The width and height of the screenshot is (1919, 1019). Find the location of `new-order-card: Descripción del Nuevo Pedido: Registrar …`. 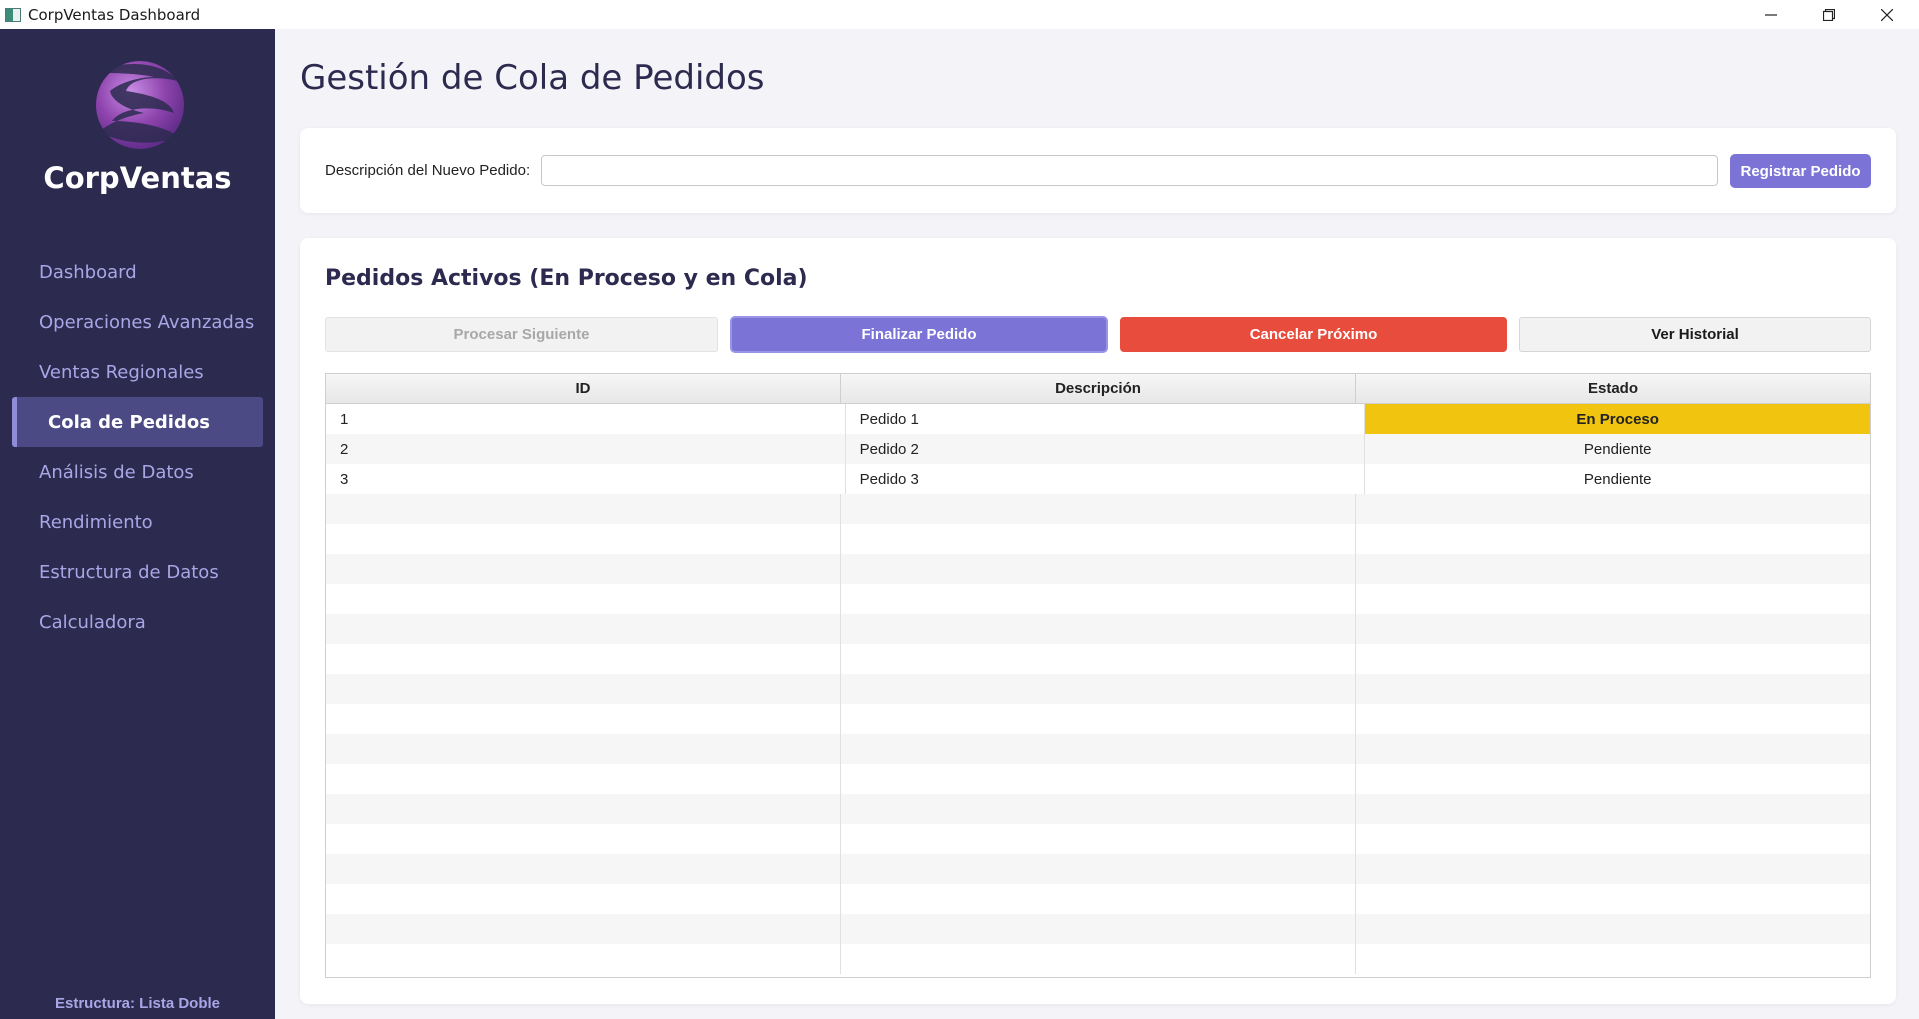

new-order-card: Descripción del Nuevo Pedido: Registrar … is located at coordinates (1098, 170).